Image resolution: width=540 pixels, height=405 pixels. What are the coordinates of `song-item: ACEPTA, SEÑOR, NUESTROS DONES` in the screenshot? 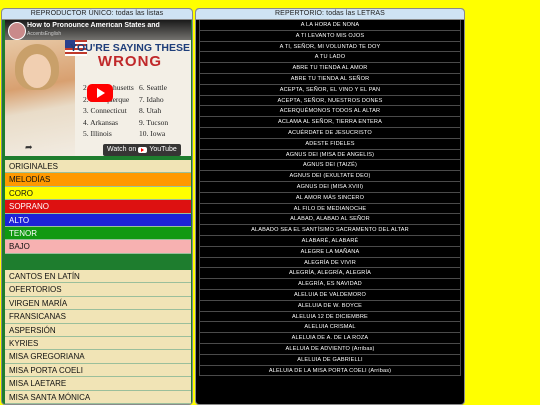 It's located at (330, 101).